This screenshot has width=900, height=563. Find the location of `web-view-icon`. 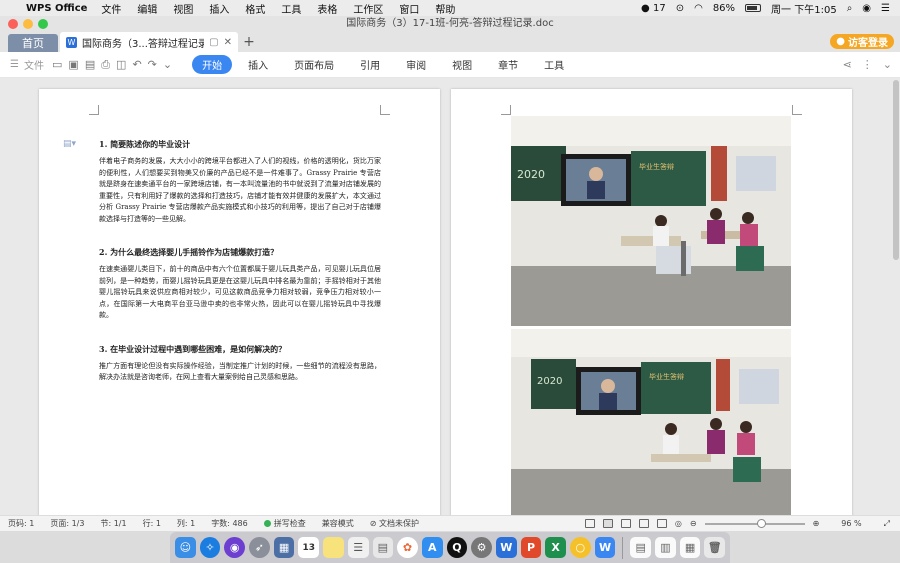

web-view-icon is located at coordinates (643, 523).